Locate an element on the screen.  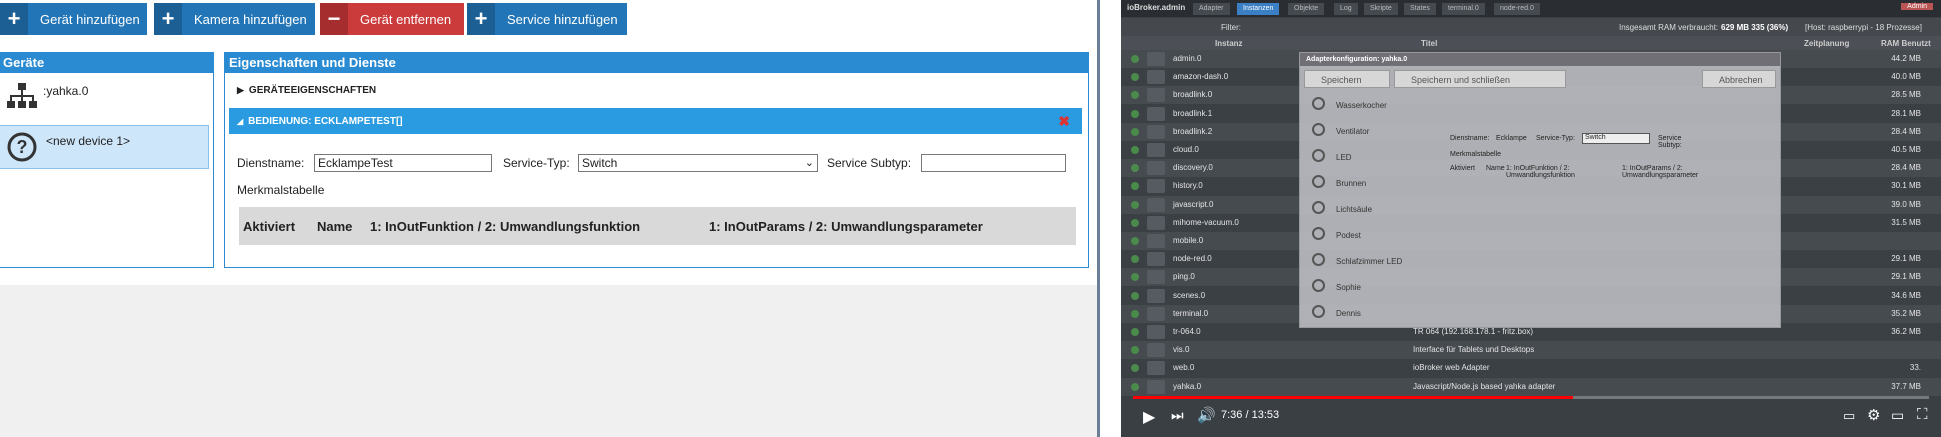
video-column-header: Instanz is located at coordinates (1229, 43).